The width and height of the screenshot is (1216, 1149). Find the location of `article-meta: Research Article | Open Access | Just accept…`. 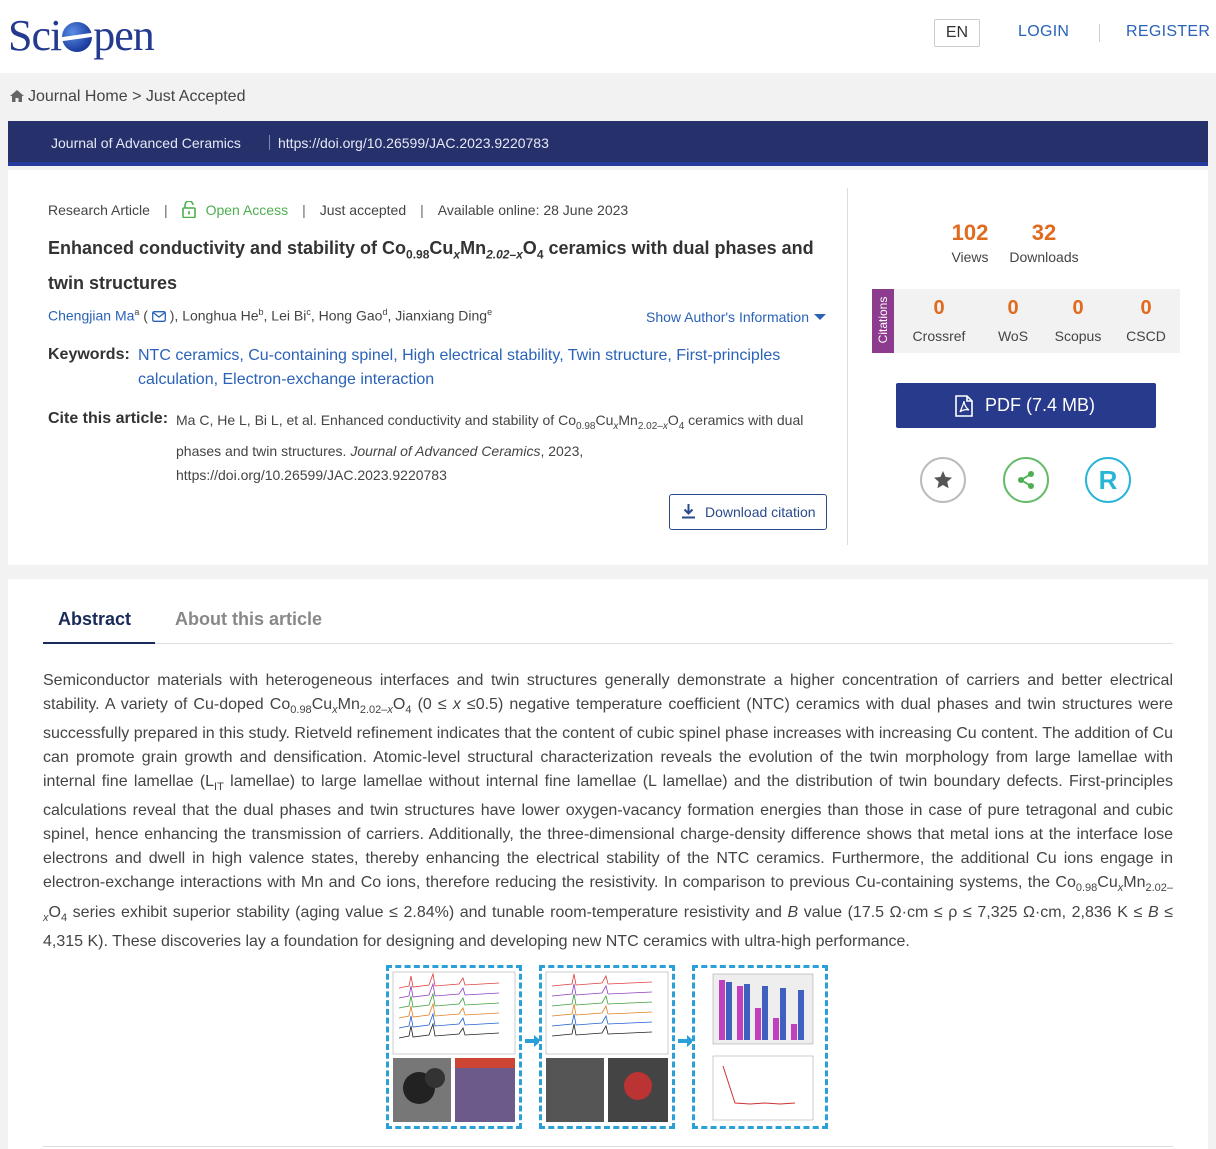

article-meta: Research Article | Open Access | Just accept… is located at coordinates (338, 209).